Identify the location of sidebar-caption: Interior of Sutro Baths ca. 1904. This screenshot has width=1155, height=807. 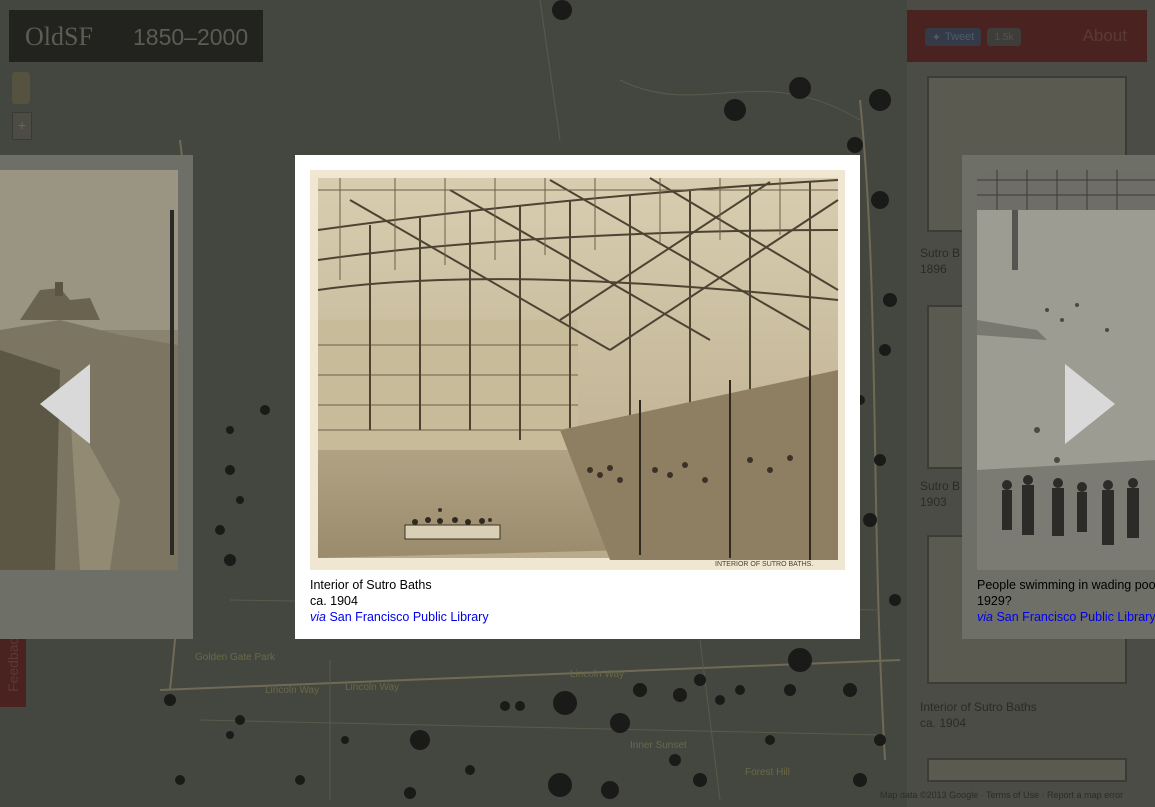
(978, 715).